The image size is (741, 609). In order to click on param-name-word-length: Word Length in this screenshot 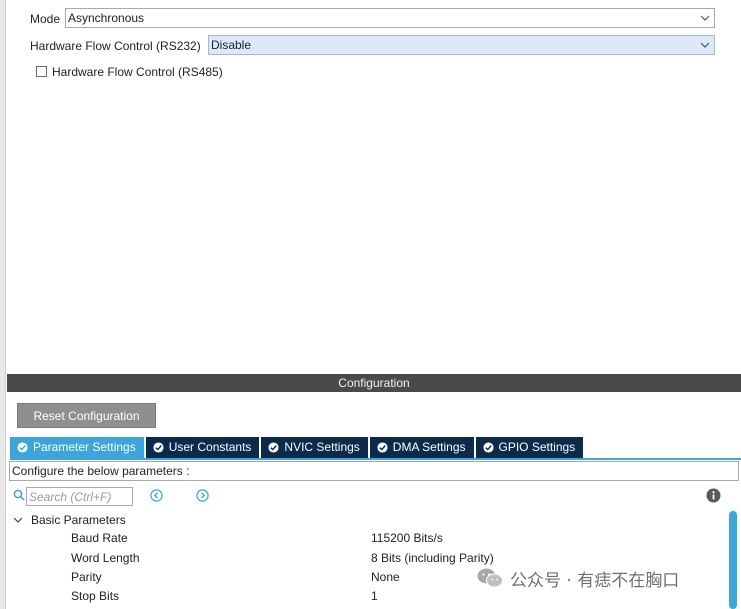, I will do `click(105, 558)`.